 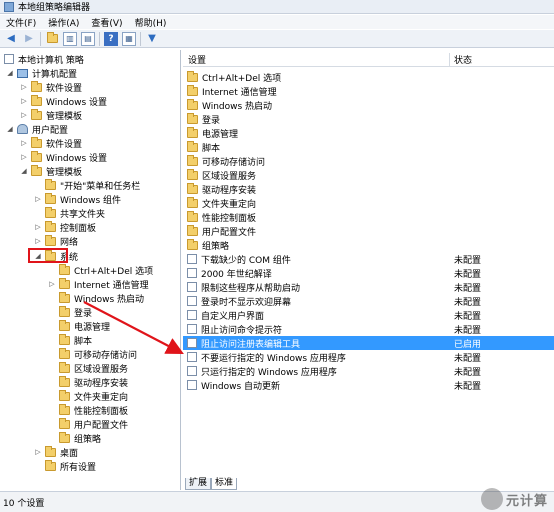 I want to click on tree-cc-admin: ▷ 管理模板, so click(x=51, y=115).